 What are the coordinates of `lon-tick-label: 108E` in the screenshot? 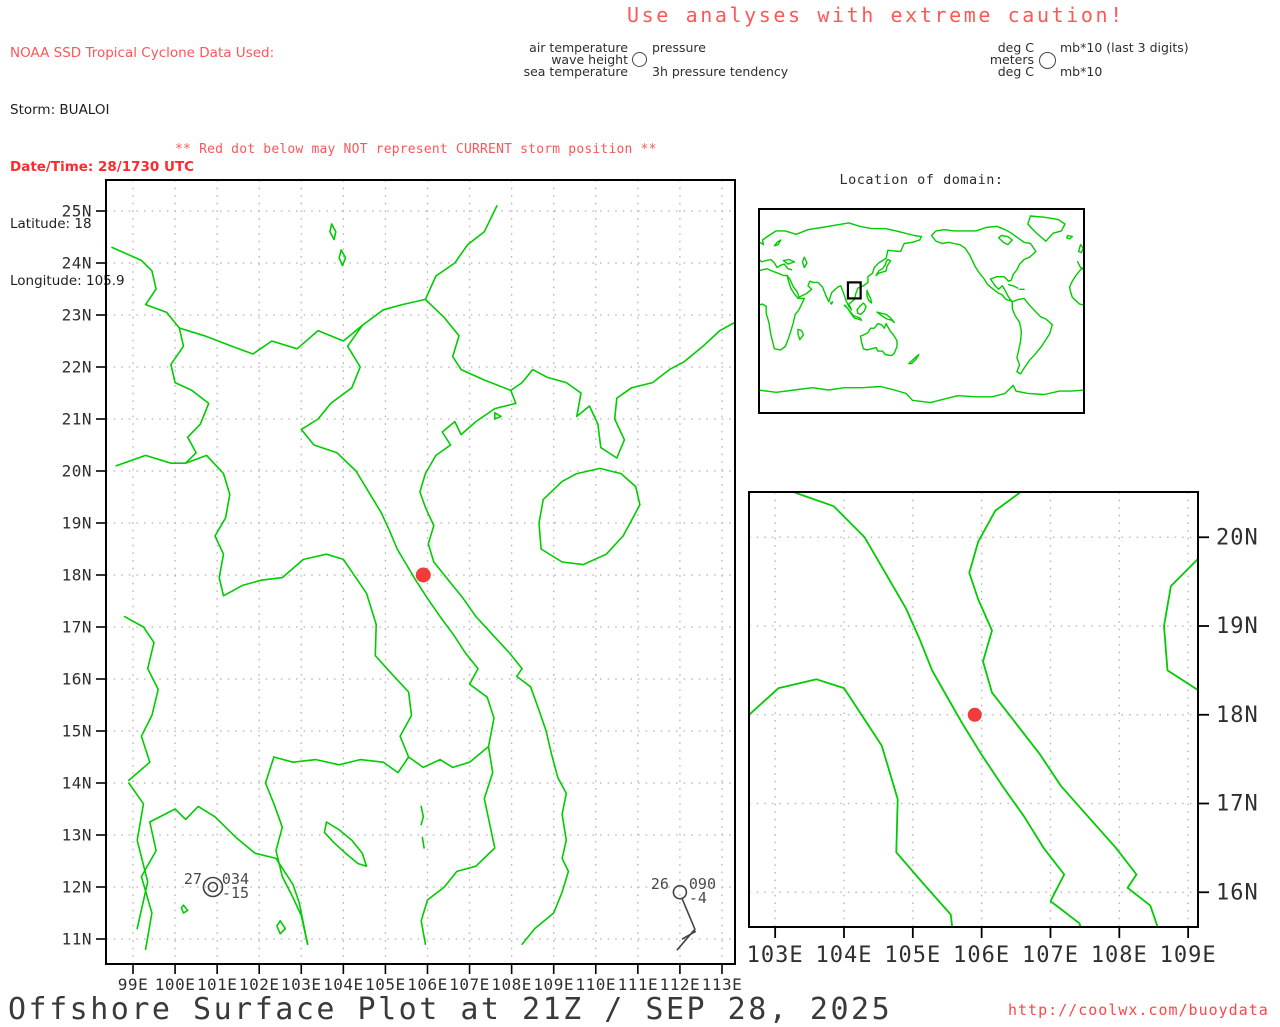 It's located at (1119, 955).